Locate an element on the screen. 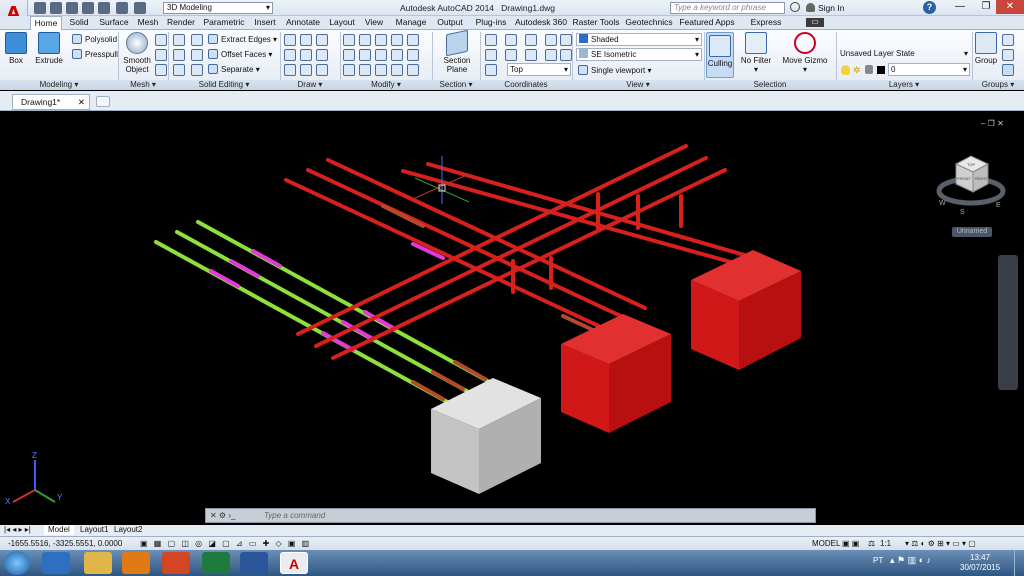  print-icon is located at coordinates (104, 8).